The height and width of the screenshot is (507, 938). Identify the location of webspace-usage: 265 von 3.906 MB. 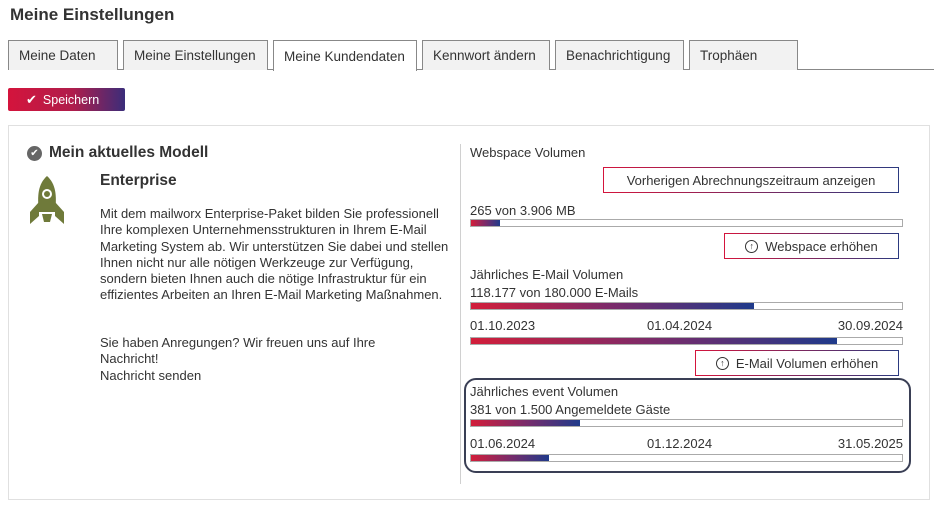
(523, 210).